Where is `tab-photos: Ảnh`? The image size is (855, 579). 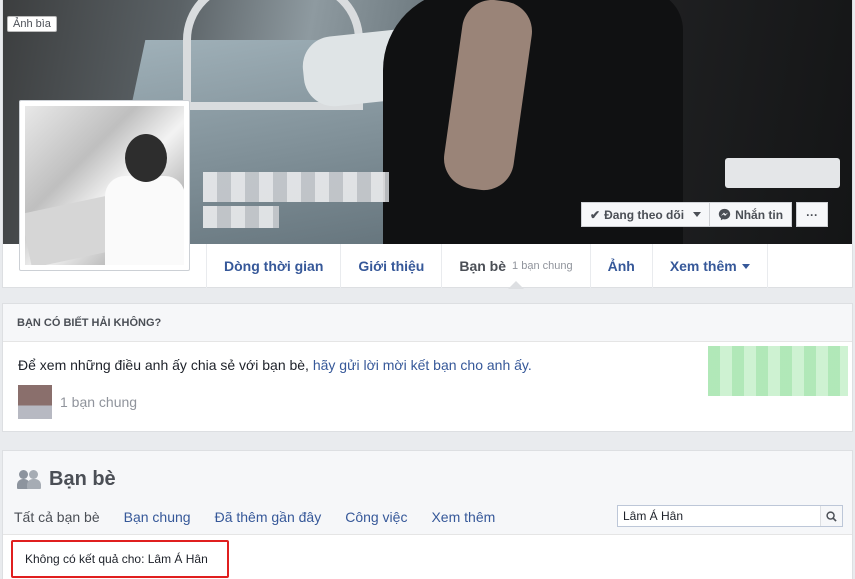 tab-photos: Ảnh is located at coordinates (620, 266).